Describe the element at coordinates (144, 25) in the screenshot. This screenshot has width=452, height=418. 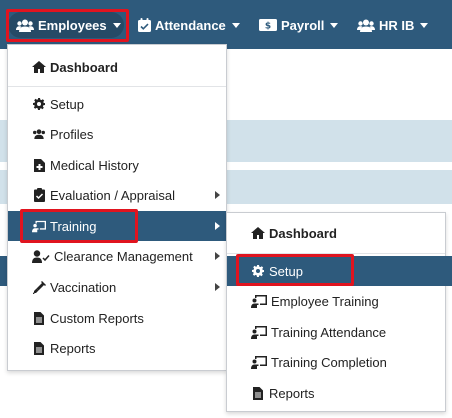
I see `calendar-check-icon` at that location.